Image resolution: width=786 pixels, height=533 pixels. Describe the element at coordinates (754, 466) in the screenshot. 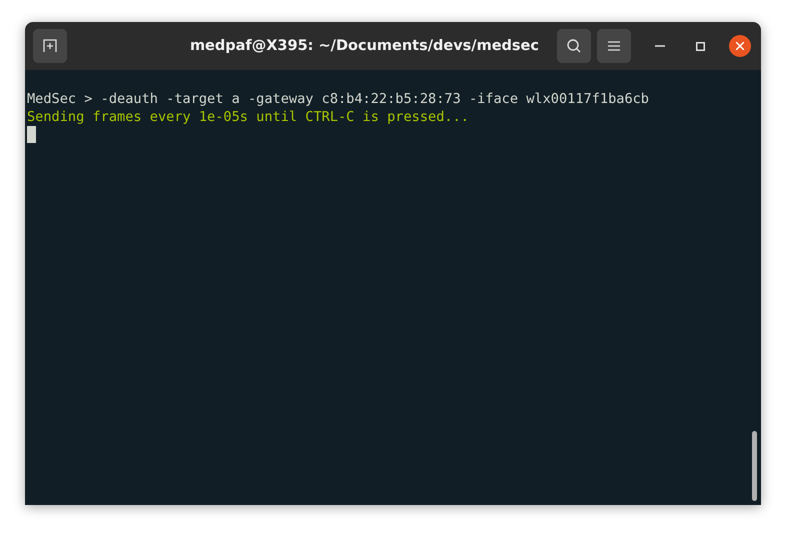

I see `scrollbar-thumb` at that location.